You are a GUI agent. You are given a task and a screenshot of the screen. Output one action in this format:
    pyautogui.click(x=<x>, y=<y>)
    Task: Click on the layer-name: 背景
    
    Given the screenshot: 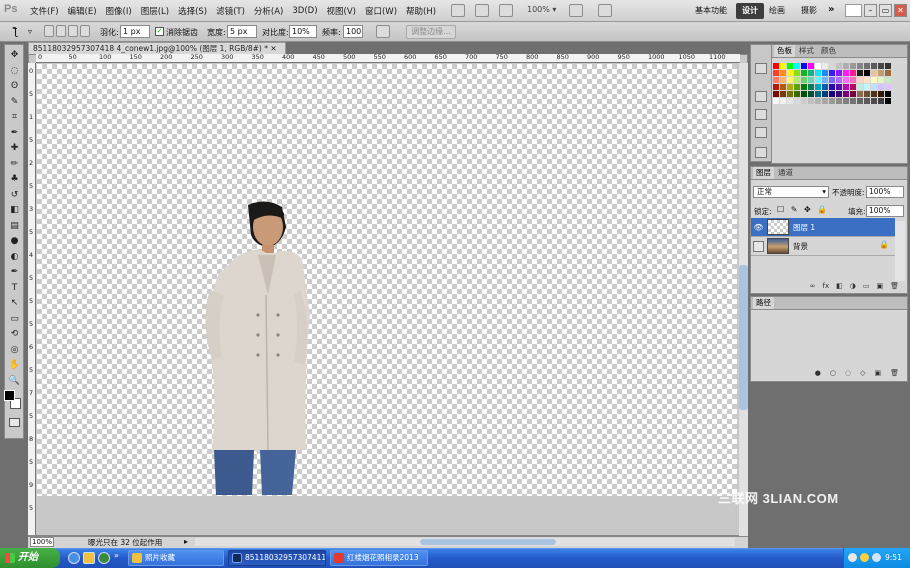 What is the action you would take?
    pyautogui.click(x=800, y=246)
    